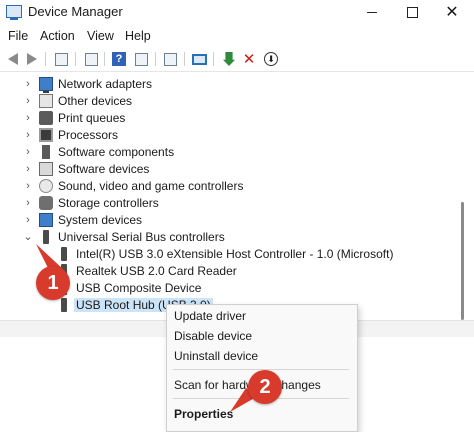  What do you see at coordinates (53, 283) in the screenshot?
I see `step-badge-1: 1` at bounding box center [53, 283].